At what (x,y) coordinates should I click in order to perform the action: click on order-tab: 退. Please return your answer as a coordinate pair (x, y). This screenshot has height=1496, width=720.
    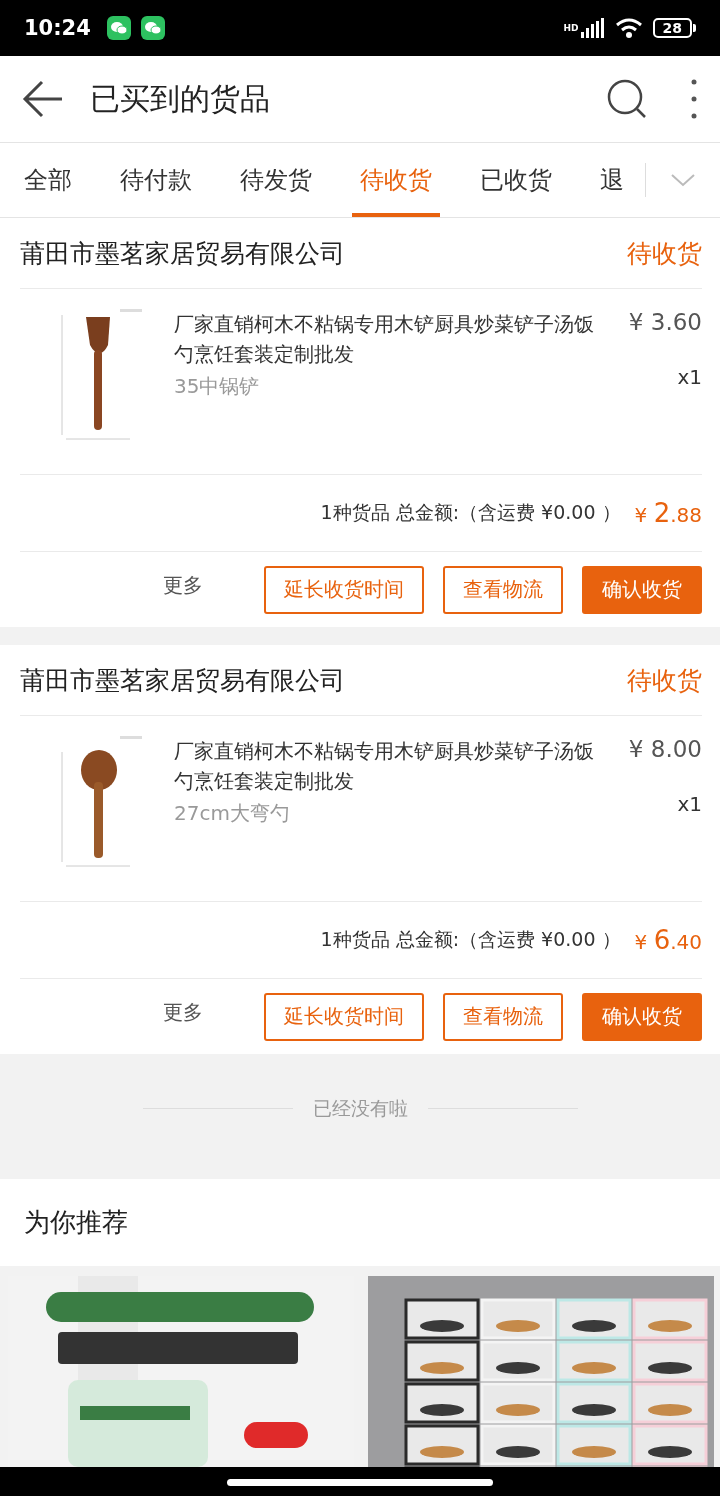
    Looking at the image, I should click on (612, 180).